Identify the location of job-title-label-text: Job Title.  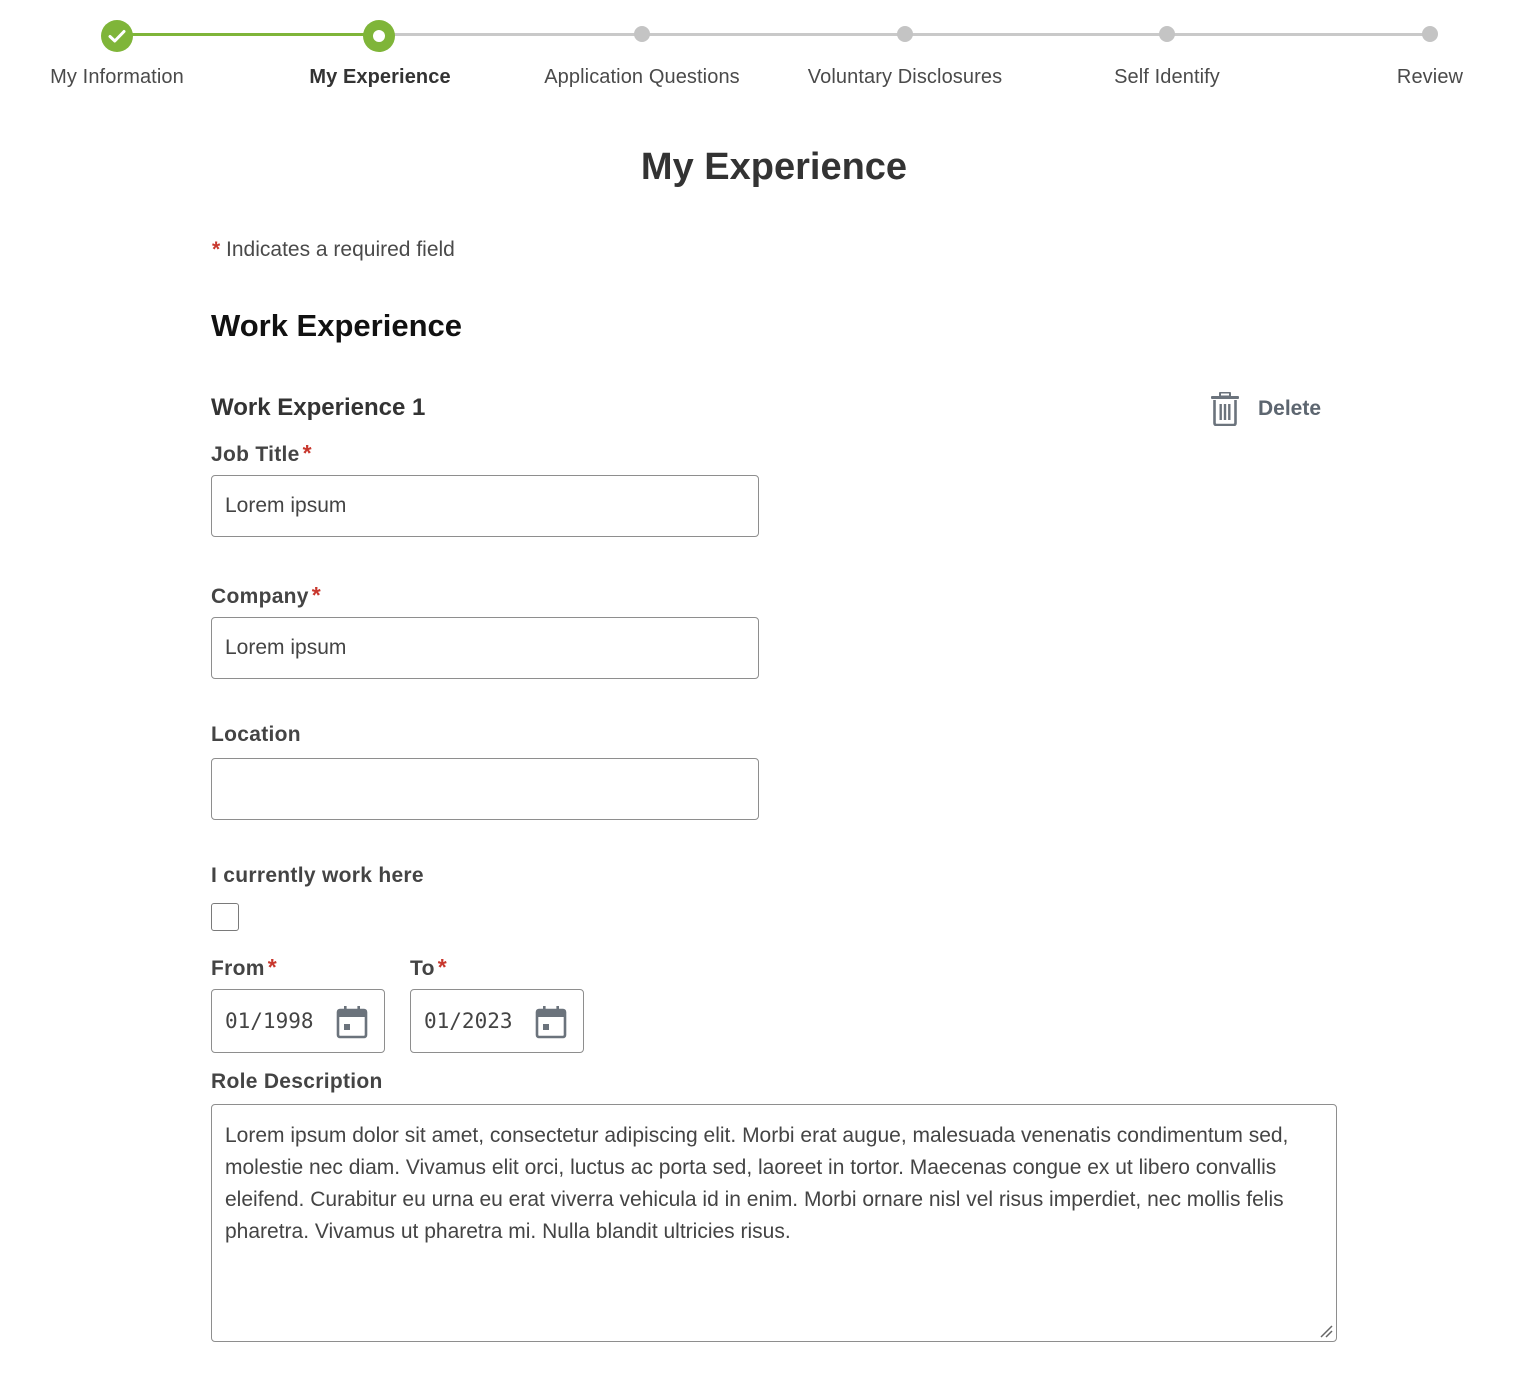
(255, 454).